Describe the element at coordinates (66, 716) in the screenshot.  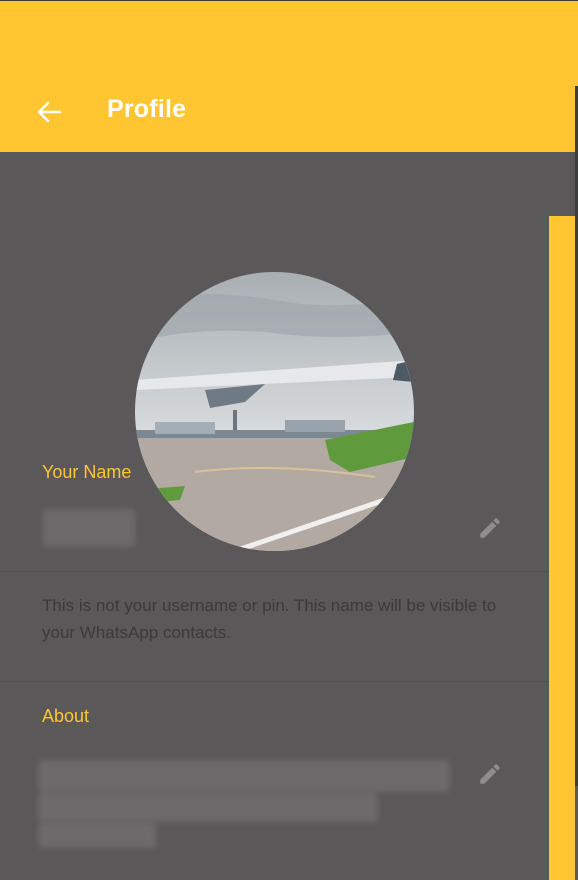
I see `about-label: About` at that location.